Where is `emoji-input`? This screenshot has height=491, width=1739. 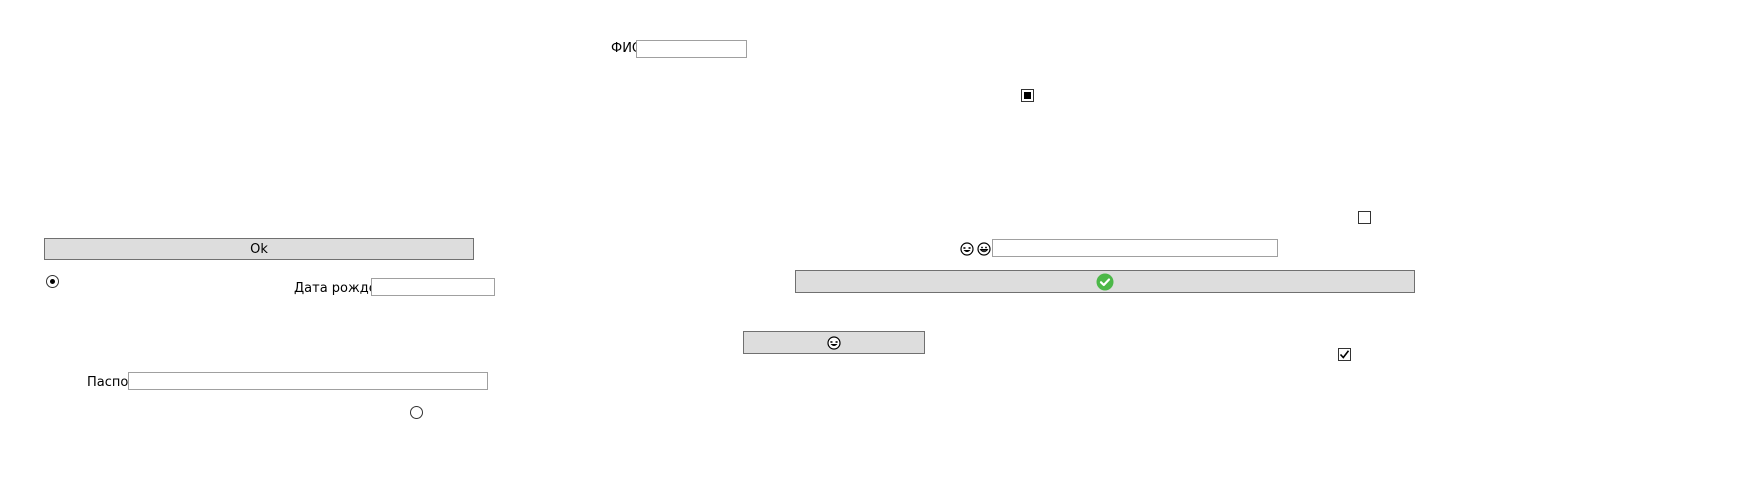 emoji-input is located at coordinates (1135, 248).